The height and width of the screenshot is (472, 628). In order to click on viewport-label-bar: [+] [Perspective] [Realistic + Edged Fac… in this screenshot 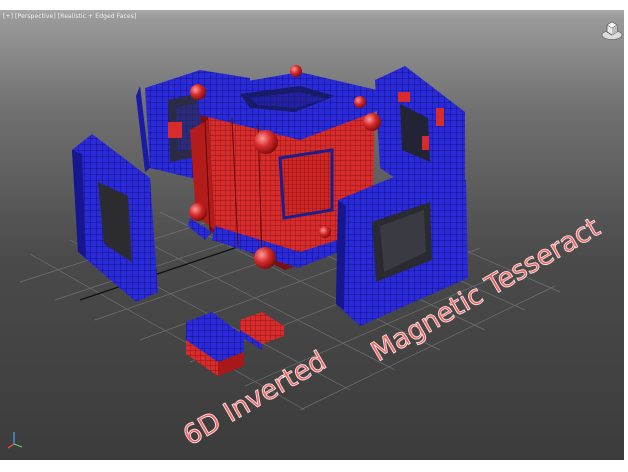, I will do `click(69, 16)`.